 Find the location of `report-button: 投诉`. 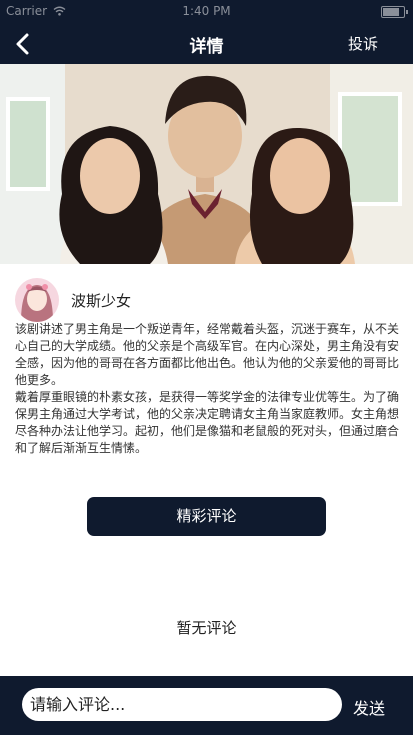

report-button: 投诉 is located at coordinates (363, 43).